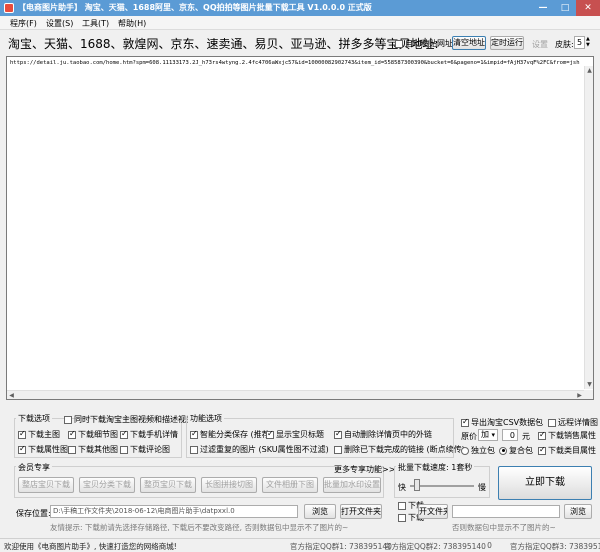  I want to click on composite-package-label: 复合包, so click(521, 450).